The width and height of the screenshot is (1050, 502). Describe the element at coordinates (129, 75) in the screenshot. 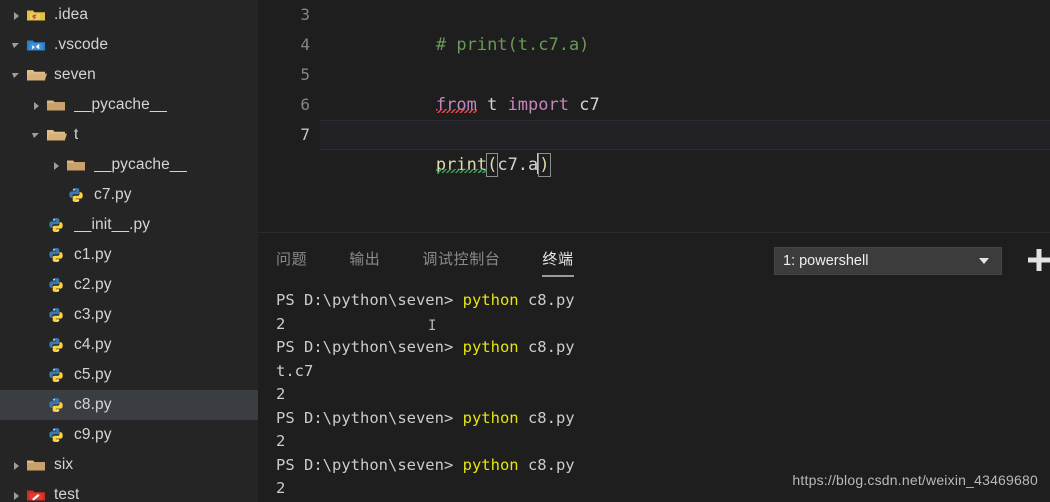

I see `tree-item-seven: seven` at that location.